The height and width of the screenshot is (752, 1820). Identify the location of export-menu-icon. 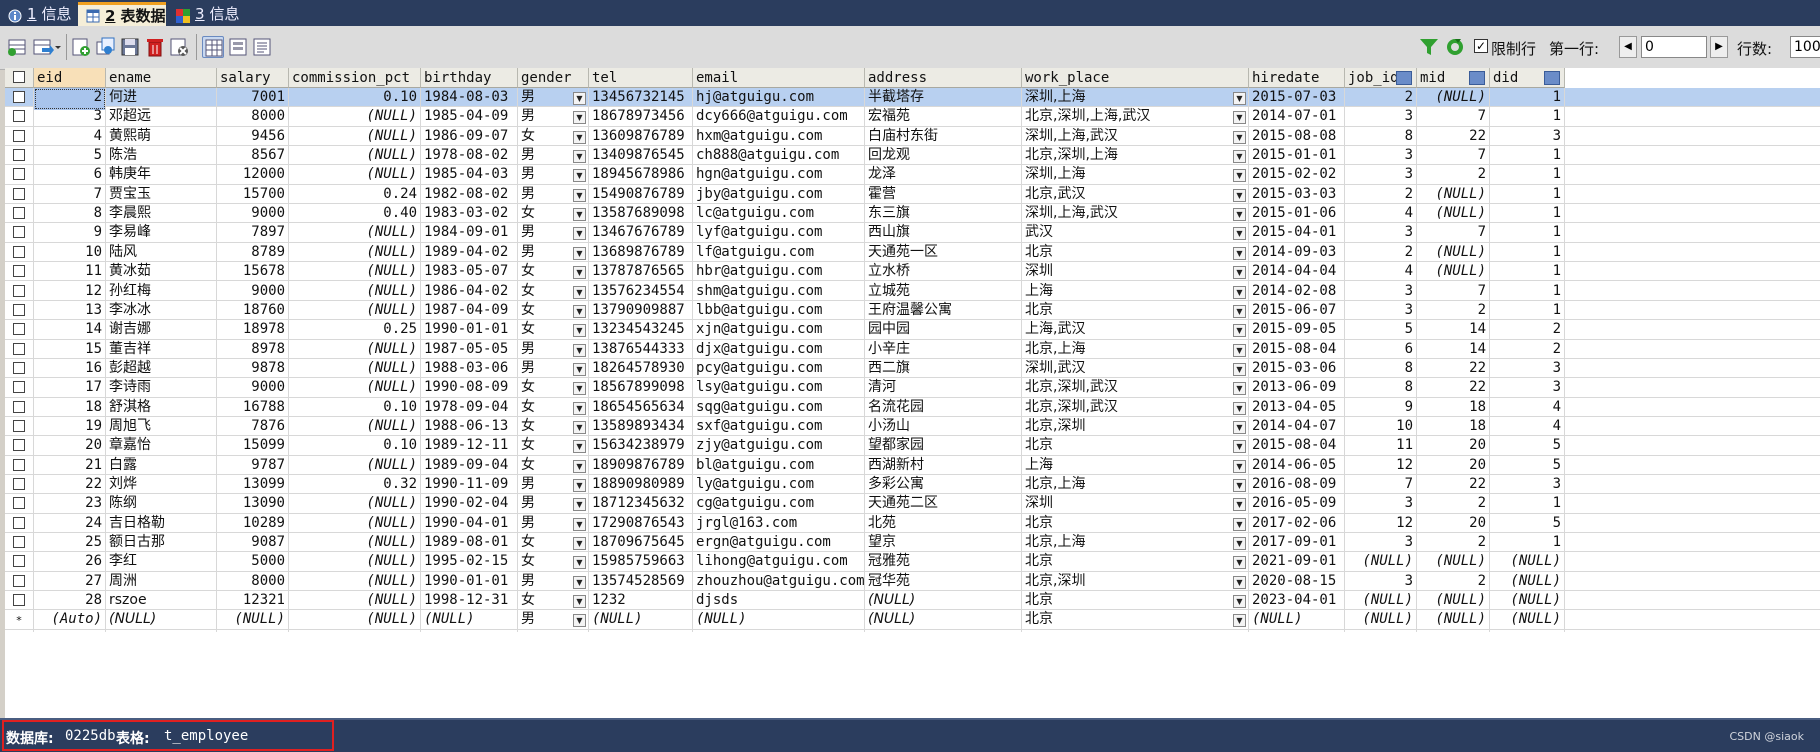
(47, 47).